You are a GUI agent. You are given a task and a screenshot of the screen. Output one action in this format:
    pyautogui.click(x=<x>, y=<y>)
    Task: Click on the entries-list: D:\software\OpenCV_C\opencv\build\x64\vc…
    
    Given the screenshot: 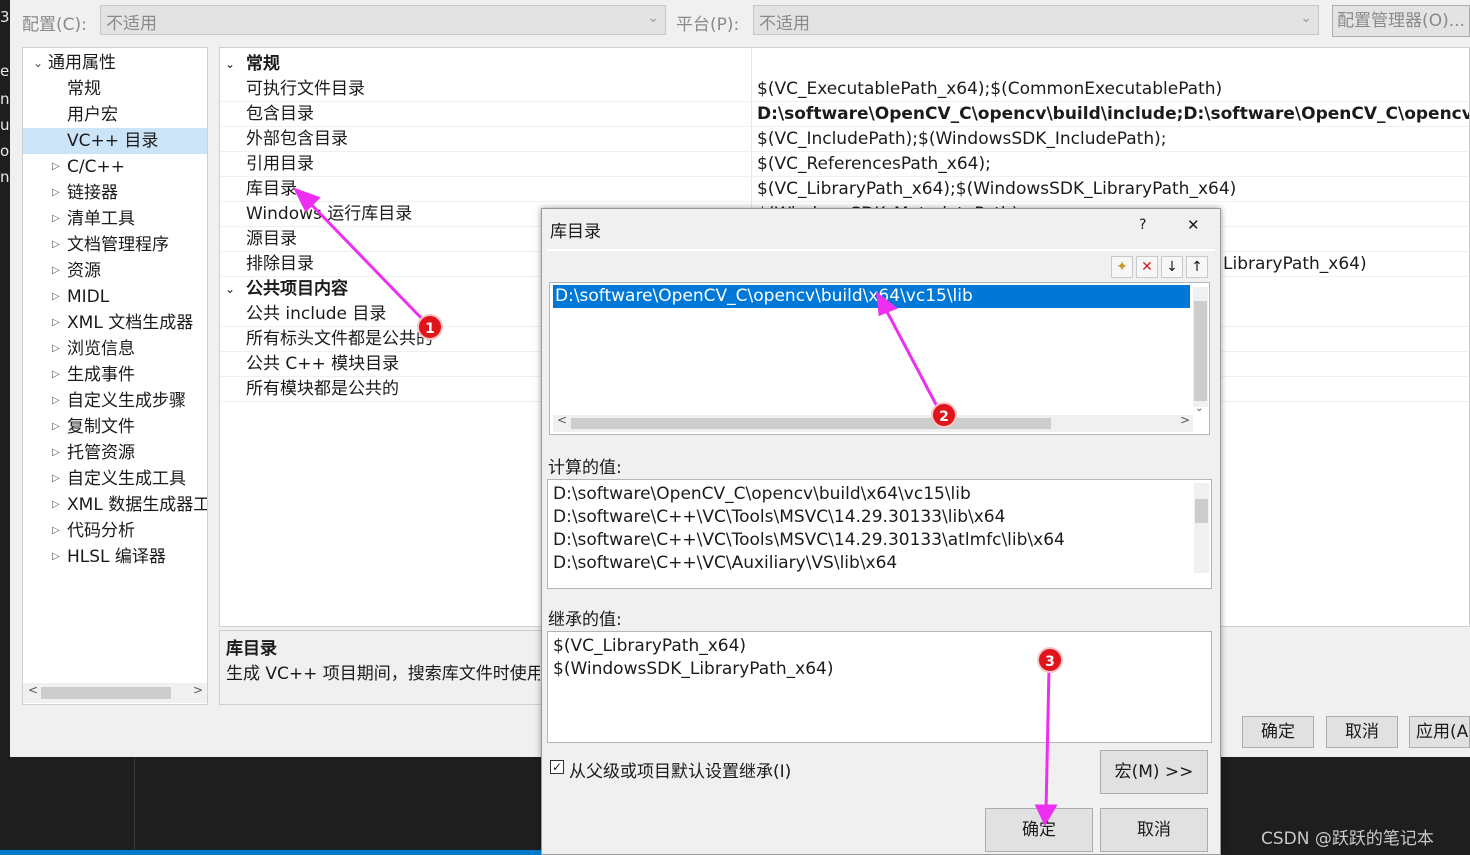 What is the action you would take?
    pyautogui.click(x=879, y=358)
    